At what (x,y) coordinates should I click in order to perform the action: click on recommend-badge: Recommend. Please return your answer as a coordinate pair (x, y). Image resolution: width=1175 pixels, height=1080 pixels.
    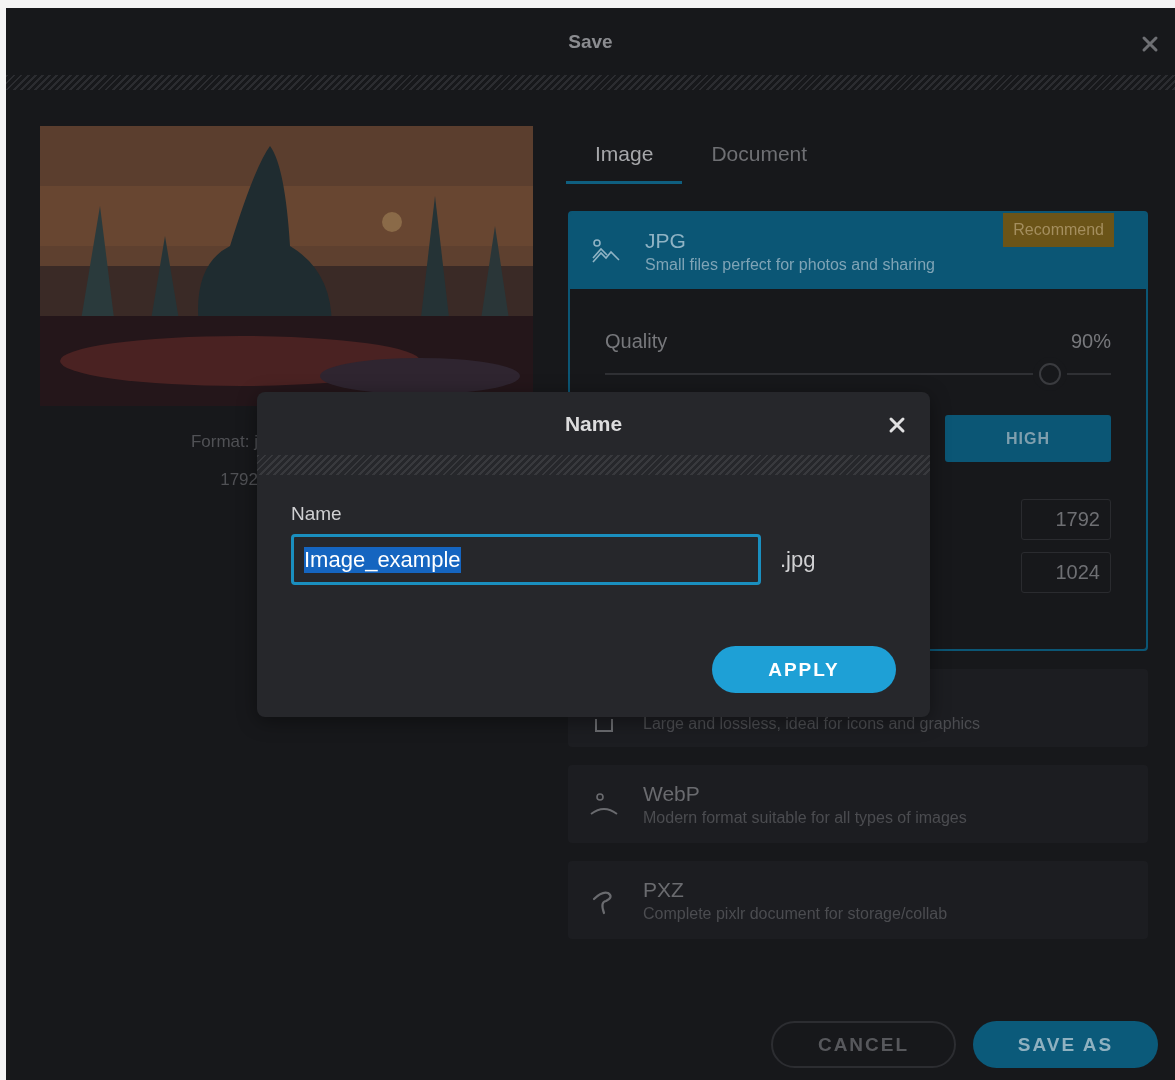
    Looking at the image, I should click on (1058, 230).